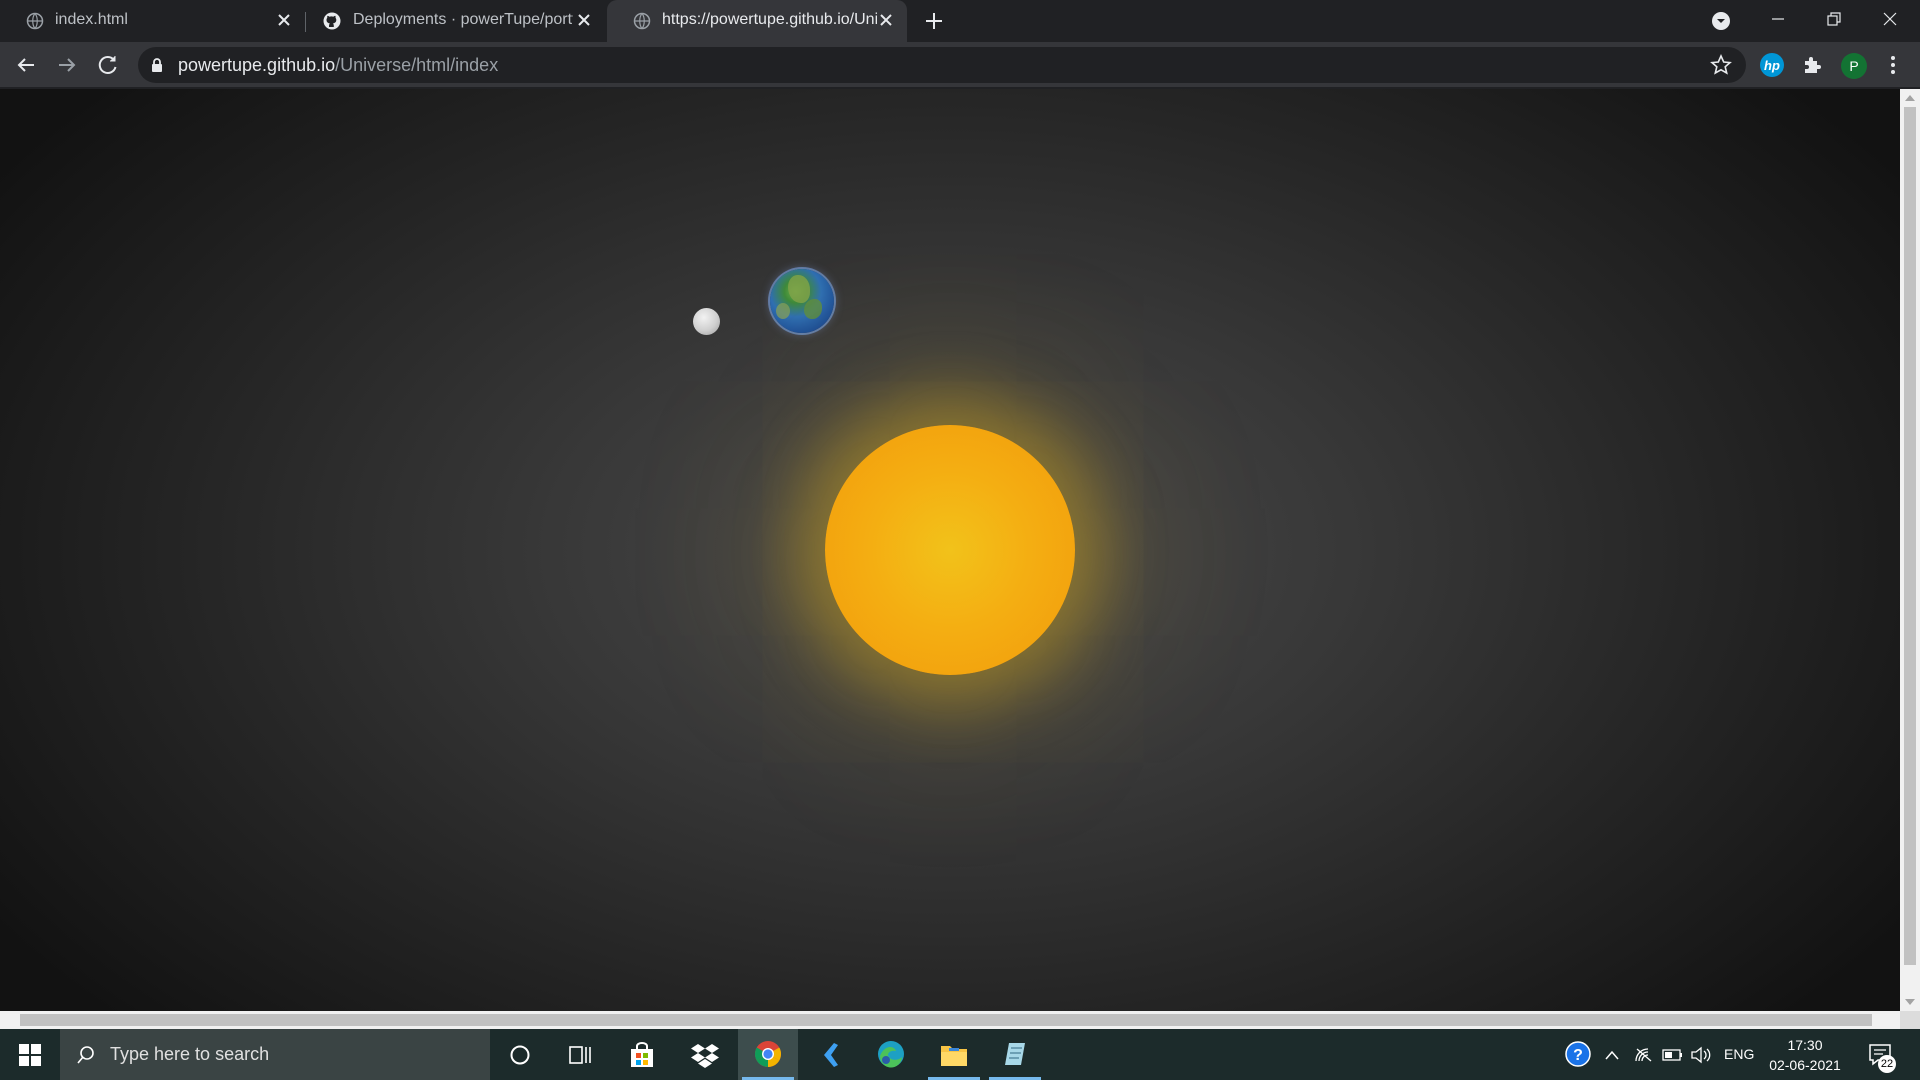 Image resolution: width=1920 pixels, height=1080 pixels. I want to click on tab-title: index.html, so click(91, 19).